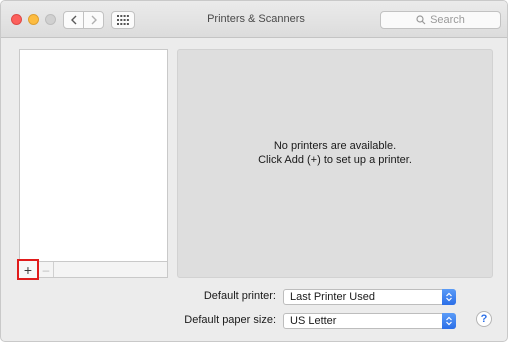  Describe the element at coordinates (447, 20) in the screenshot. I see `search-placeholder: Search` at that location.